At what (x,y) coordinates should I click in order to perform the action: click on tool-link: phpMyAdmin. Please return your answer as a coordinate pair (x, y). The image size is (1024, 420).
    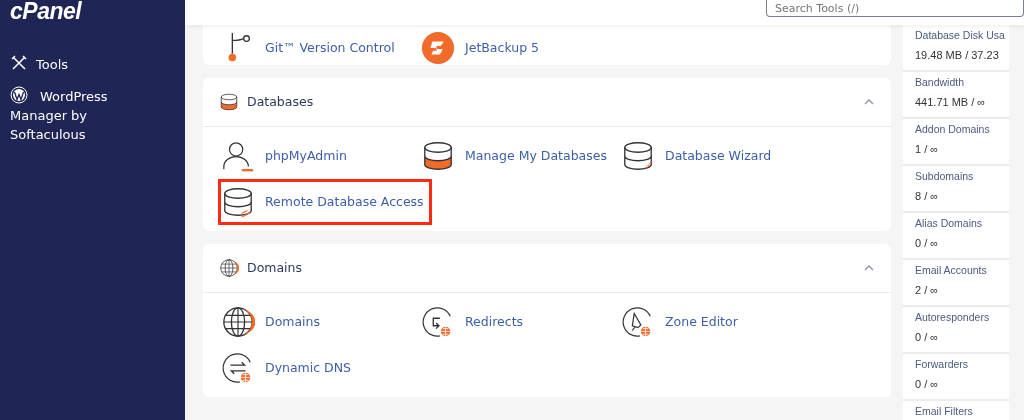
    Looking at the image, I should click on (284, 156).